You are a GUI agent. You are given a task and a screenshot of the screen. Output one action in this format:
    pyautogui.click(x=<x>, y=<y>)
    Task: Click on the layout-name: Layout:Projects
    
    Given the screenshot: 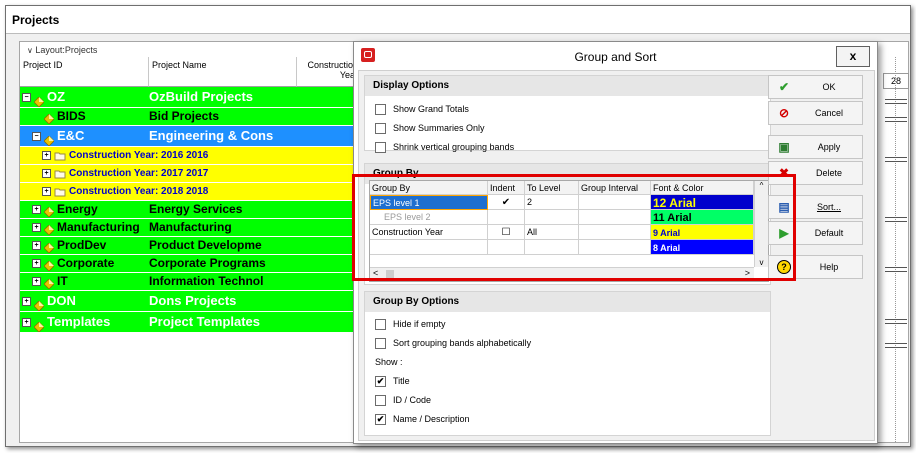 What is the action you would take?
    pyautogui.click(x=66, y=50)
    